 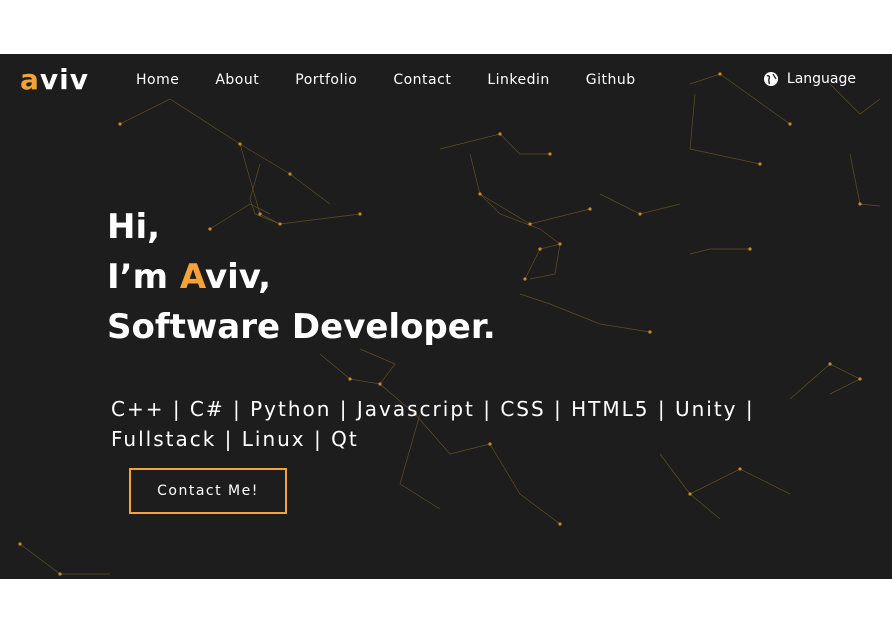 What do you see at coordinates (518, 80) in the screenshot?
I see `nav-linkedin: Linkedin` at bounding box center [518, 80].